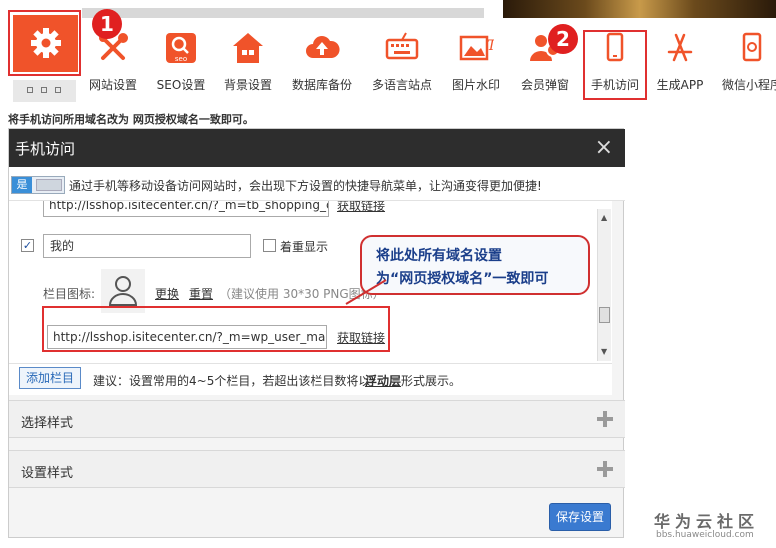 The width and height of the screenshot is (776, 548). What do you see at coordinates (201, 293) in the screenshot?
I see `reset-icon-link: 重置` at bounding box center [201, 293].